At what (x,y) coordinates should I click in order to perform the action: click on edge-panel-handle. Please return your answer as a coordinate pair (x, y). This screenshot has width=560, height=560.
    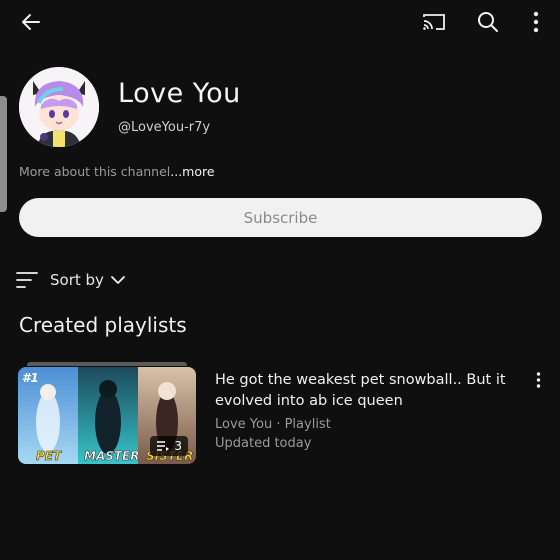
    Looking at the image, I should click on (3, 154).